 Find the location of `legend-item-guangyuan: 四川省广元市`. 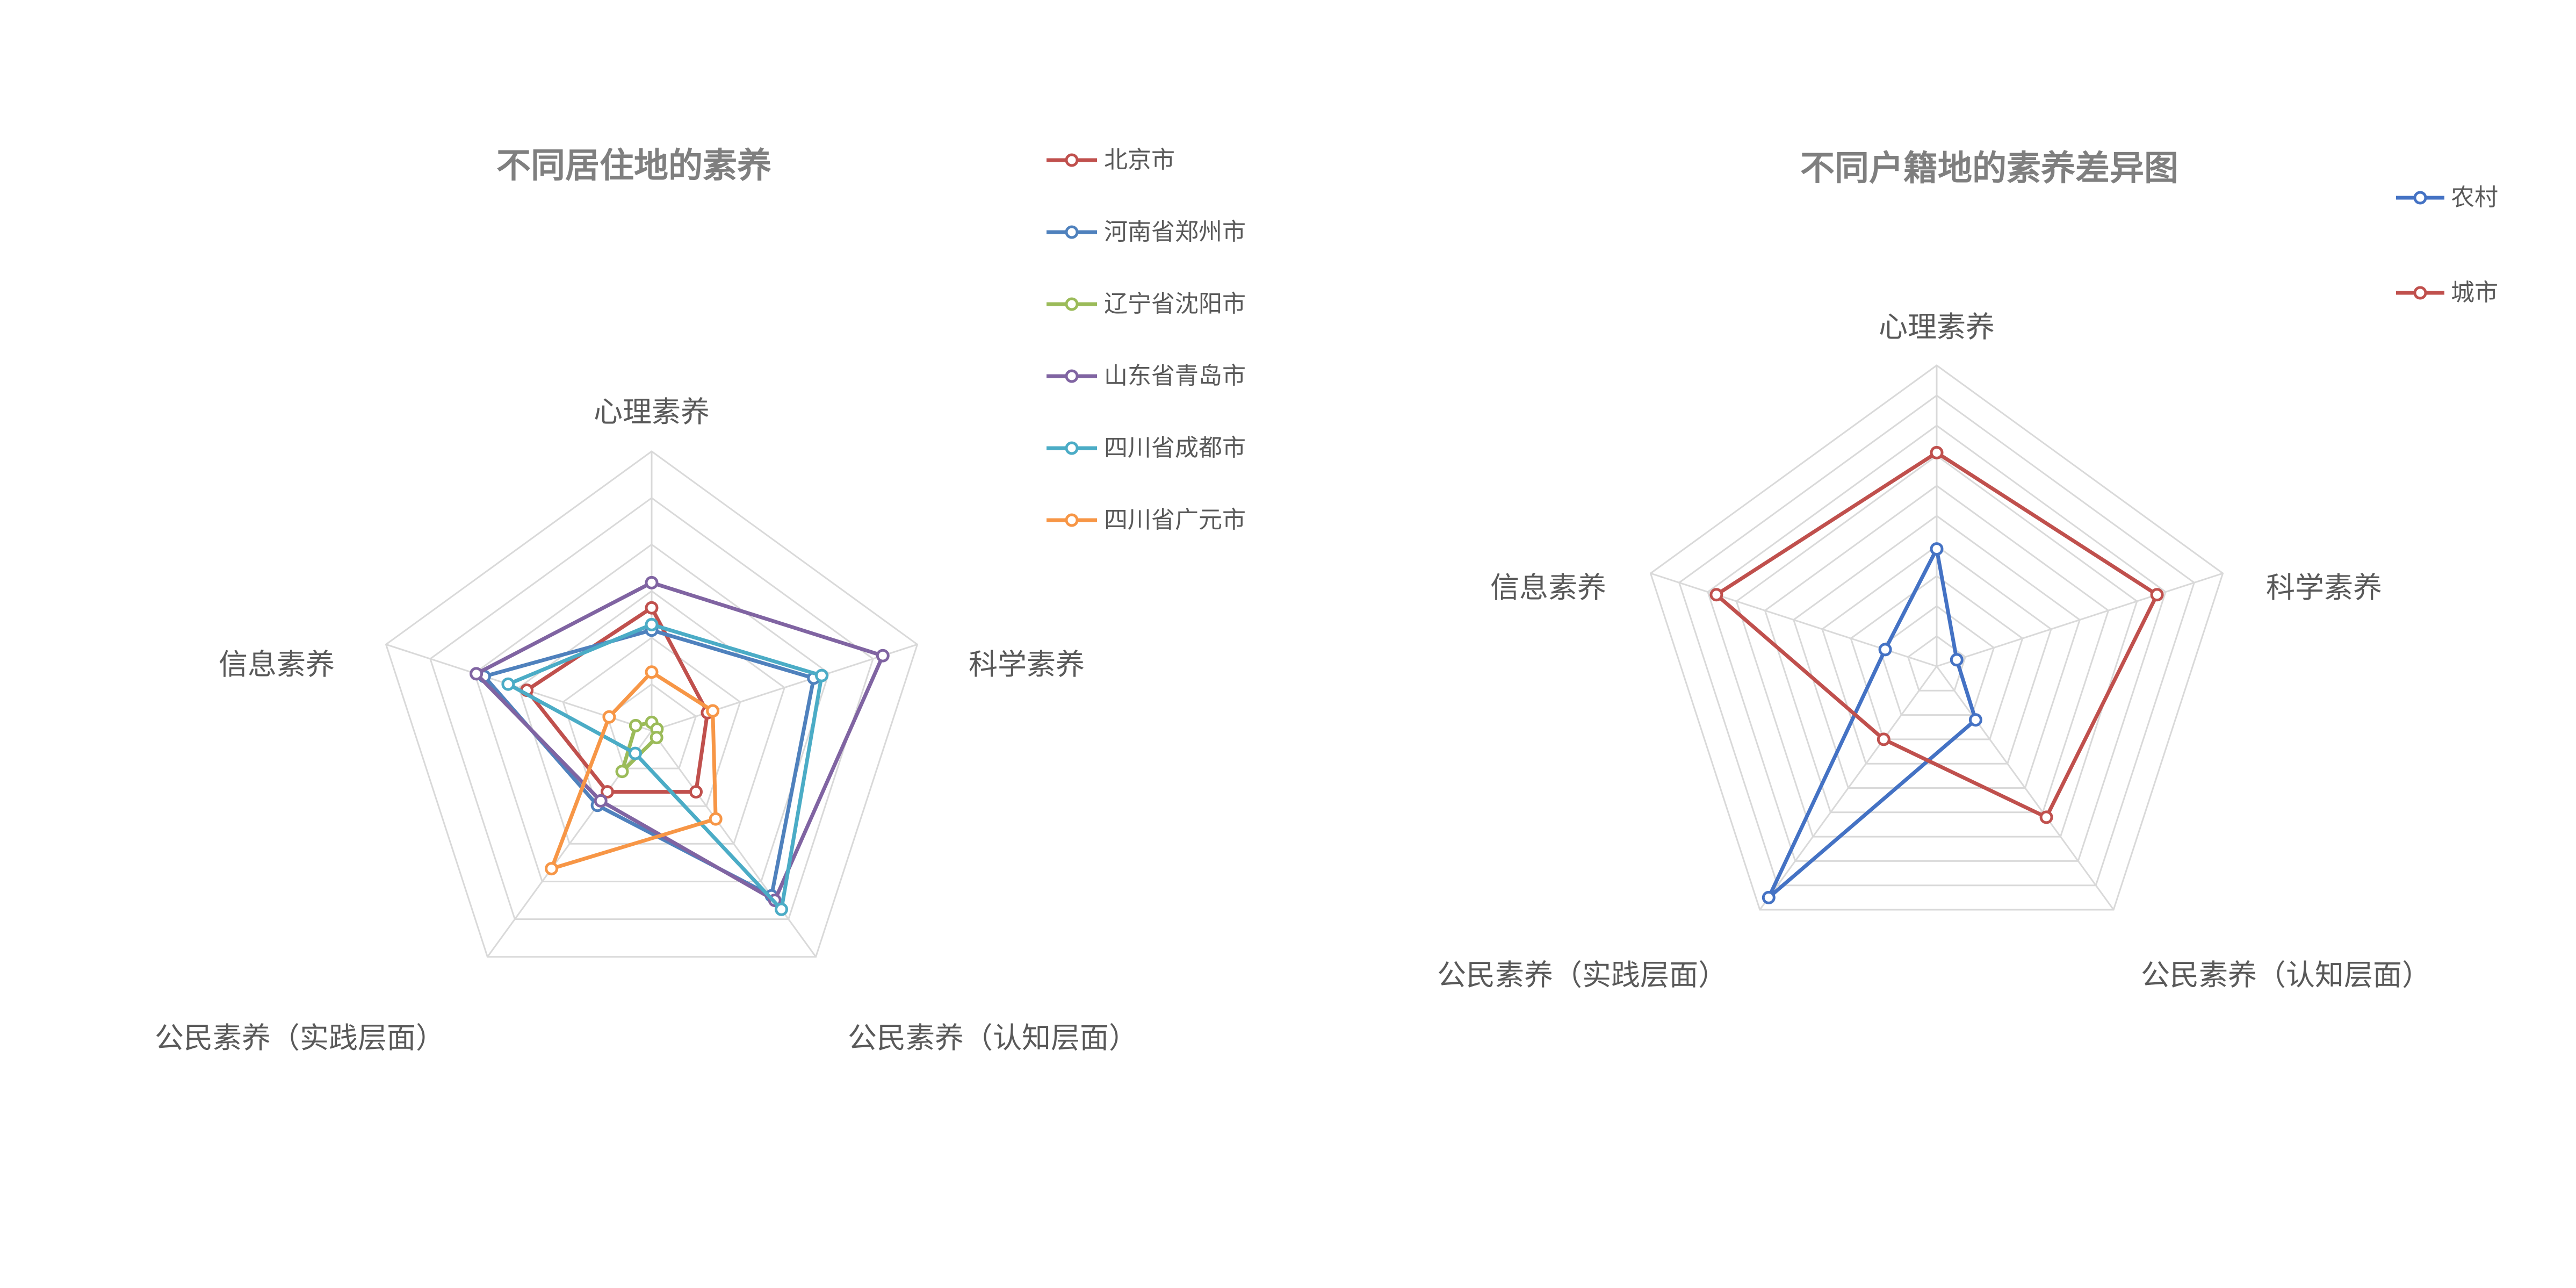

legend-item-guangyuan: 四川省广元市 is located at coordinates (1146, 520).